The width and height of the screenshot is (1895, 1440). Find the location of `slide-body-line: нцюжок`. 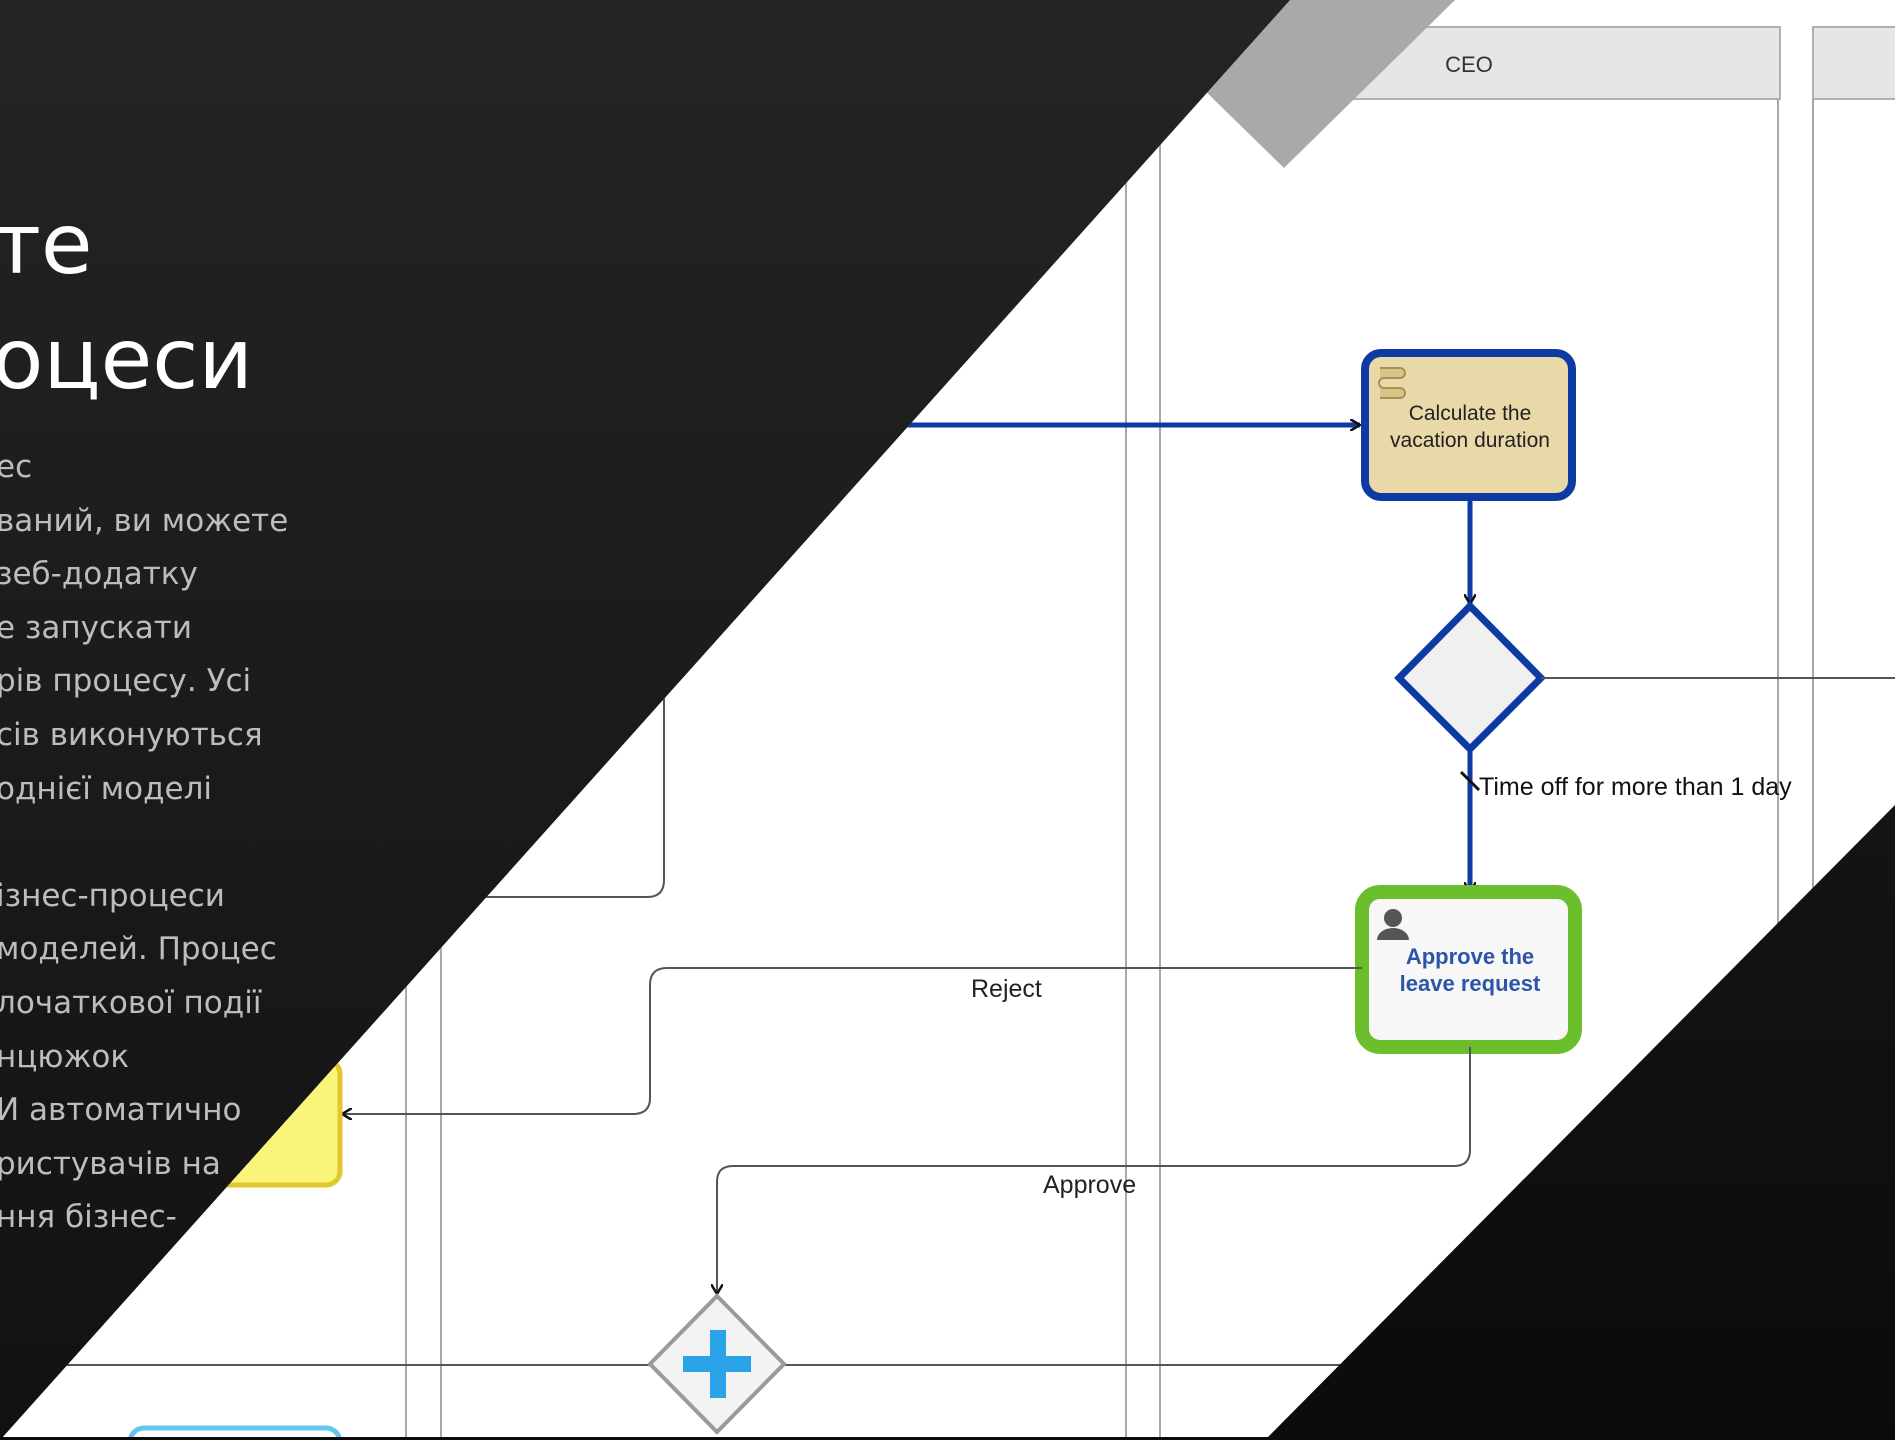

slide-body-line: нцюжок is located at coordinates (65, 1057).